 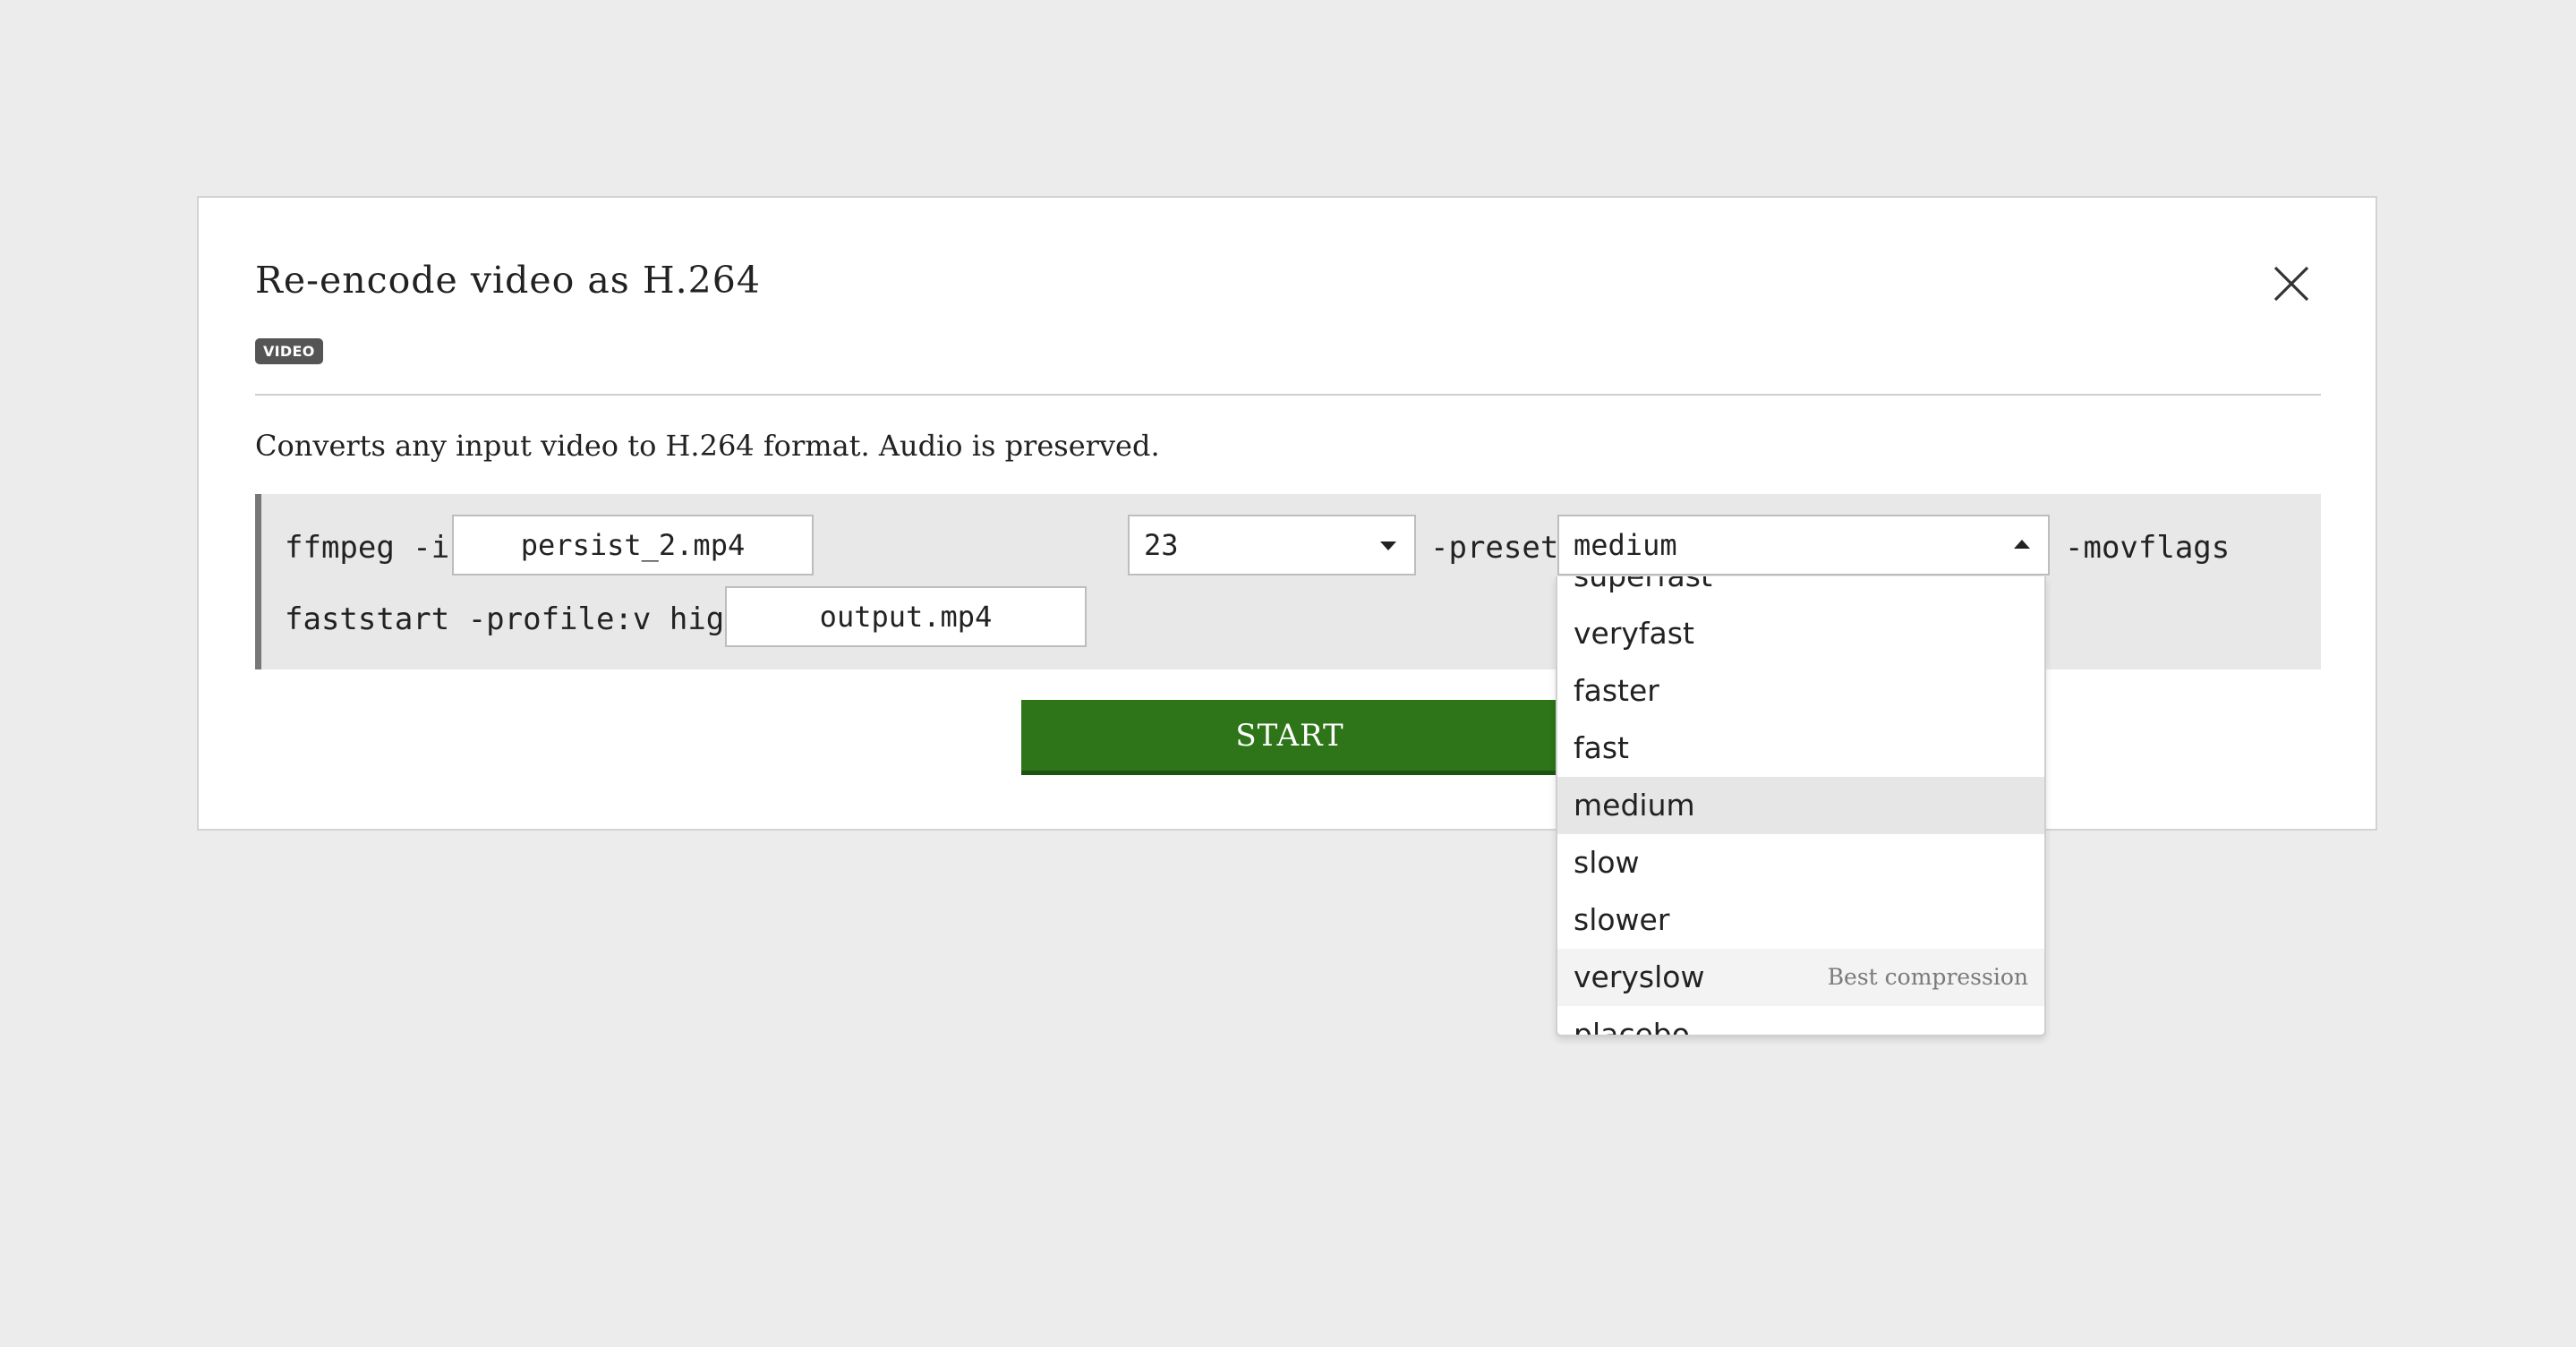 What do you see at coordinates (1161, 545) in the screenshot?
I see `crf-value: 23` at bounding box center [1161, 545].